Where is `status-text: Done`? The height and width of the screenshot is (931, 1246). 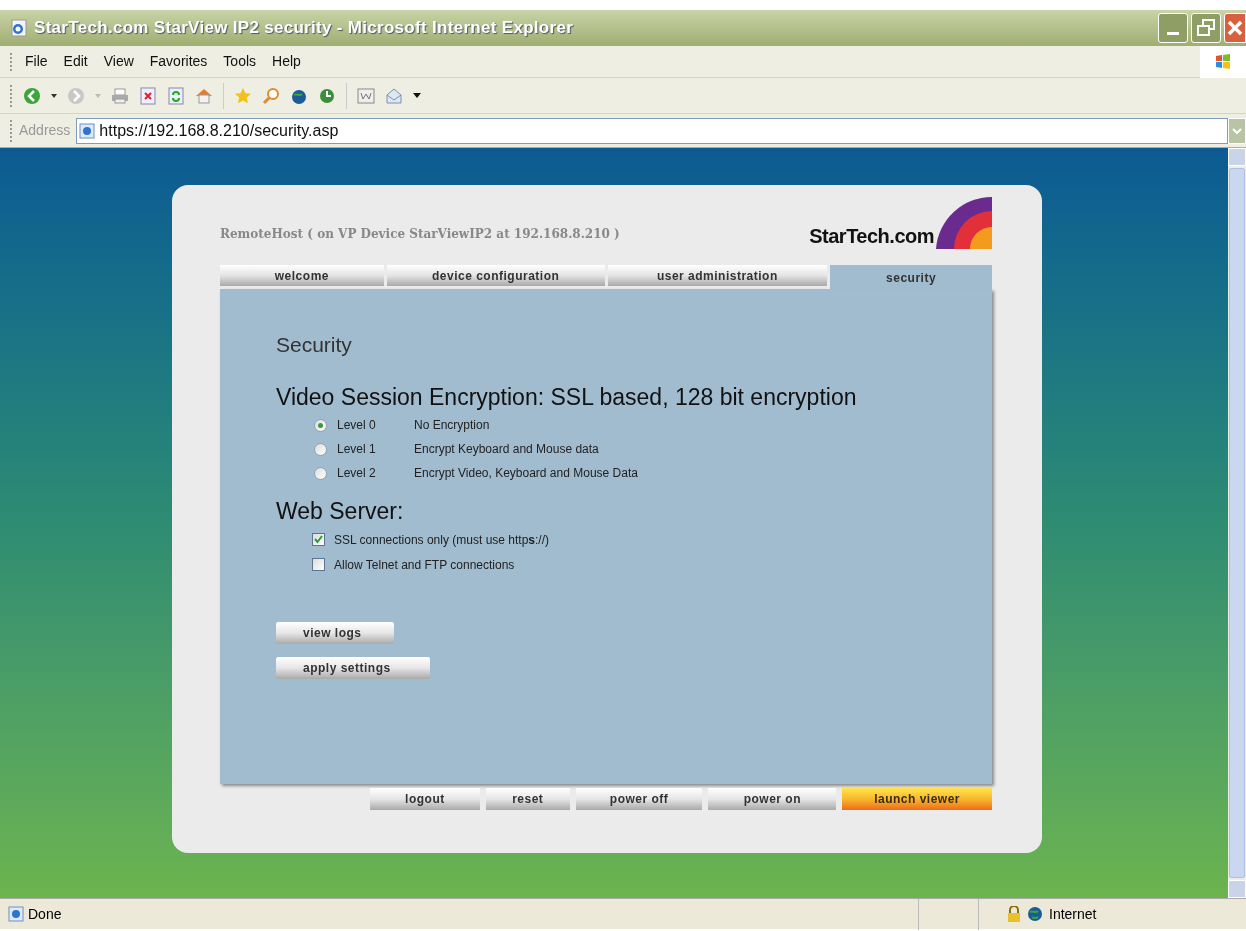 status-text: Done is located at coordinates (45, 914).